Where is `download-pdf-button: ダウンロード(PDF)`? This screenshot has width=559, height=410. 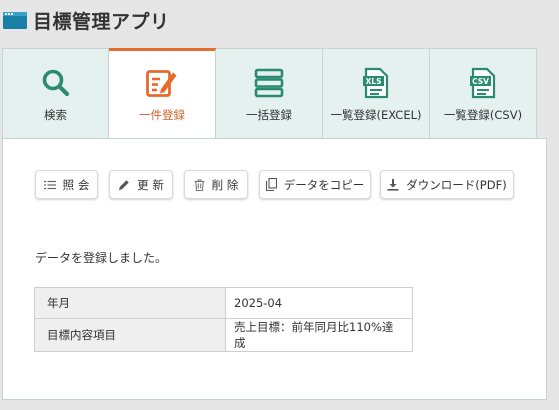
download-pdf-button: ダウンロード(PDF) is located at coordinates (447, 184).